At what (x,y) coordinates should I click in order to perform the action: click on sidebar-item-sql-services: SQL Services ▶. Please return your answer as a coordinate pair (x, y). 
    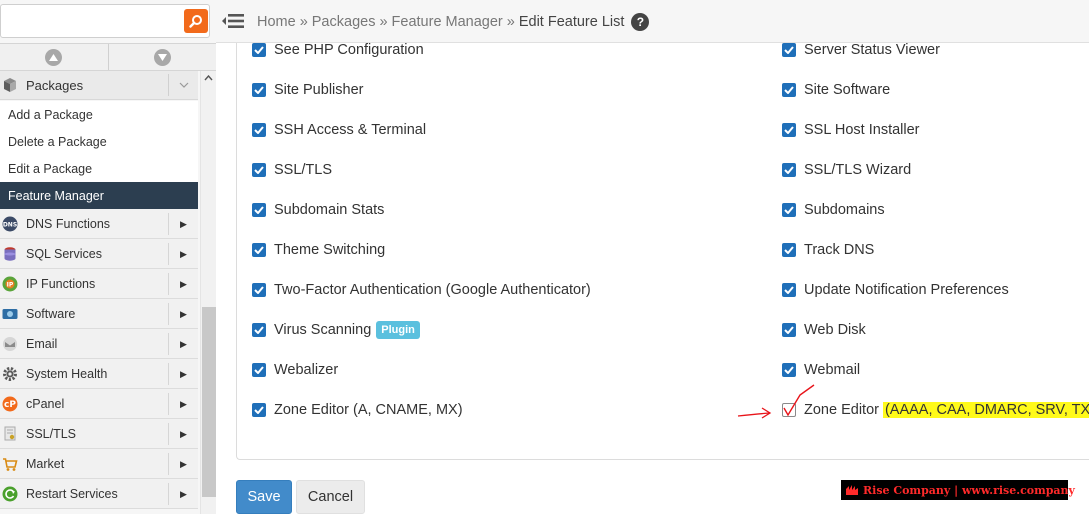
    Looking at the image, I should click on (99, 254).